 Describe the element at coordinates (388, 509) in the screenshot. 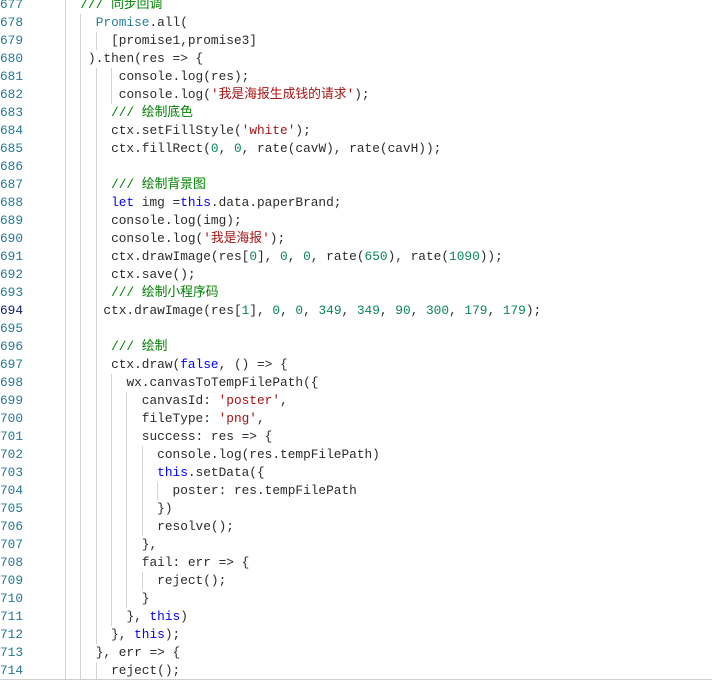

I see `code-line: })` at that location.